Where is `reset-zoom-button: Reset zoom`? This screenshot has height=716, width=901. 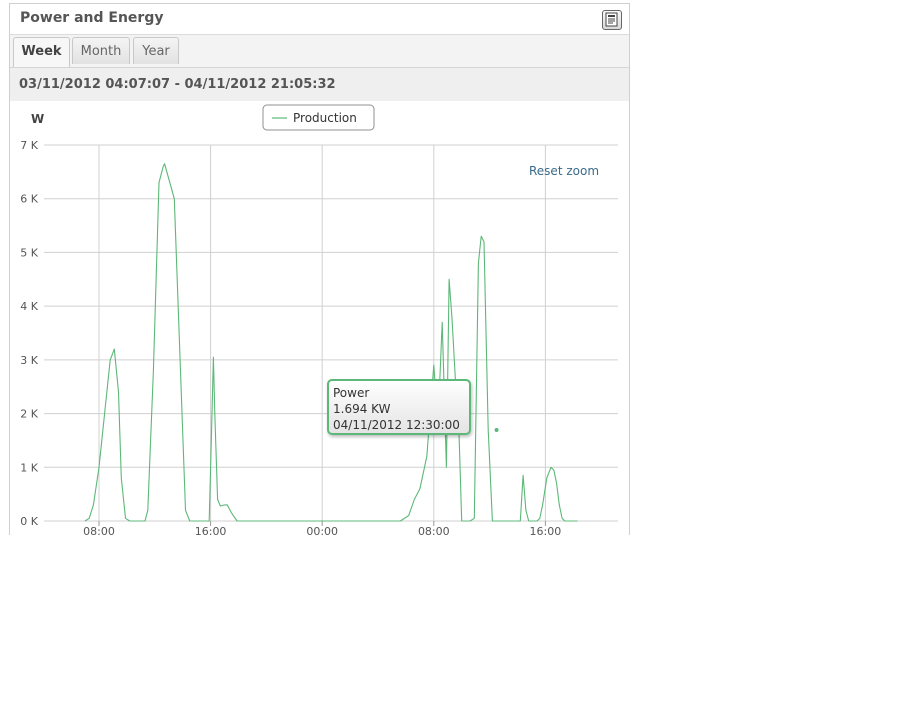 reset-zoom-button: Reset zoom is located at coordinates (564, 171).